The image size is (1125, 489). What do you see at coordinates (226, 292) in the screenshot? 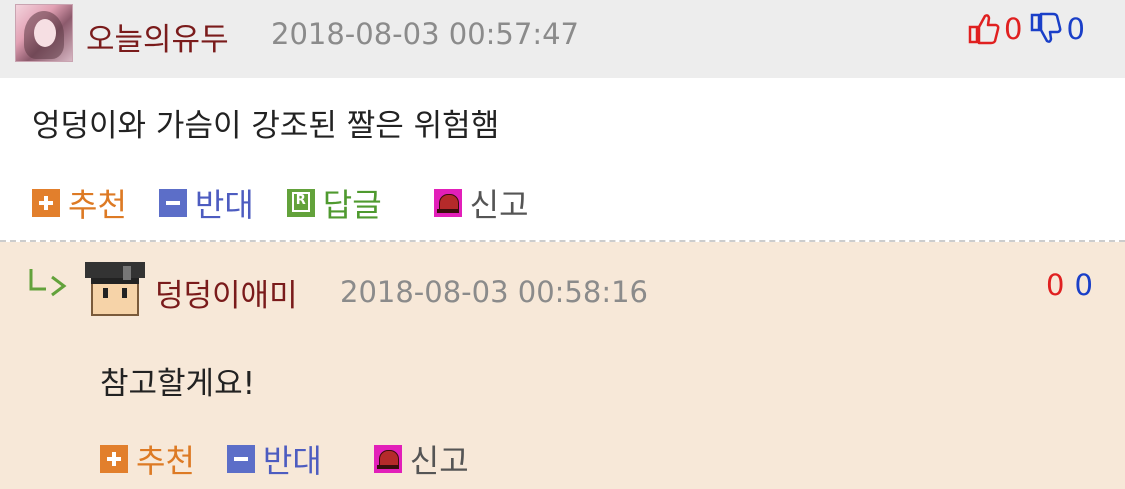
I see `author-name: 덩덩이애미` at bounding box center [226, 292].